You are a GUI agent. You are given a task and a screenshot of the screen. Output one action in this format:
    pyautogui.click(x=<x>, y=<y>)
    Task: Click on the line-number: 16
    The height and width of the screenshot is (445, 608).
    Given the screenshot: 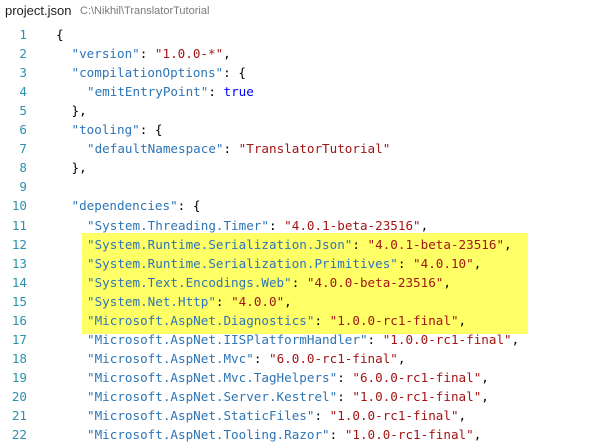 What is the action you would take?
    pyautogui.click(x=19, y=320)
    